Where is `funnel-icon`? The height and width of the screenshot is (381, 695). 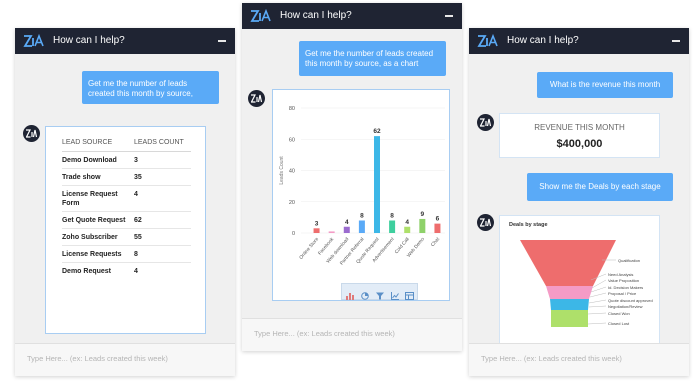 funnel-icon is located at coordinates (380, 293).